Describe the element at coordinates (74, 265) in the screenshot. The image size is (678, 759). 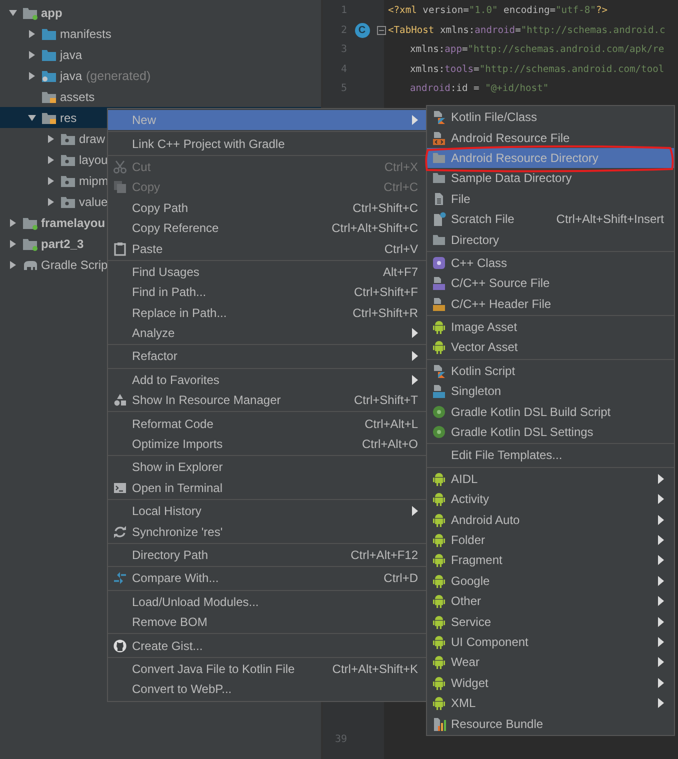
I see `tree-label: Gradle Scrip` at that location.